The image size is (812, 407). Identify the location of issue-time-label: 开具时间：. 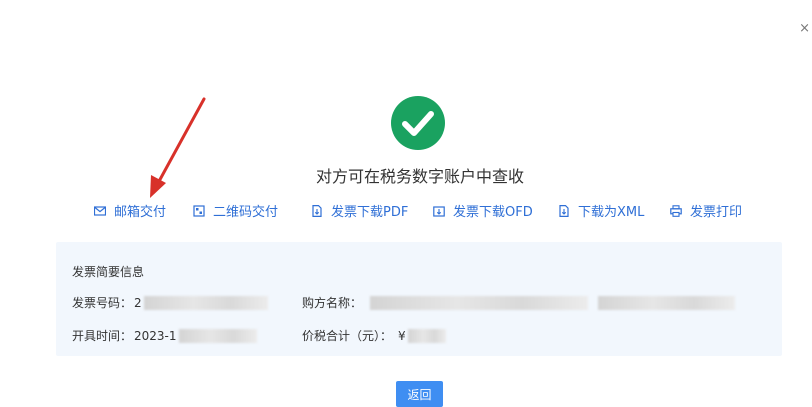
(102, 336).